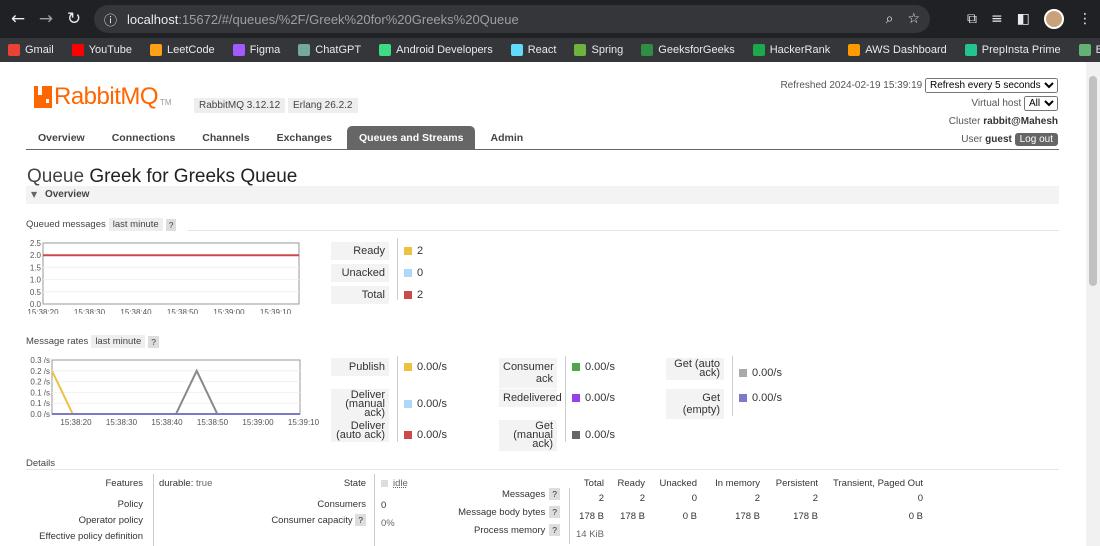 The width and height of the screenshot is (1100, 546). I want to click on queued-help-button: ?, so click(171, 224).